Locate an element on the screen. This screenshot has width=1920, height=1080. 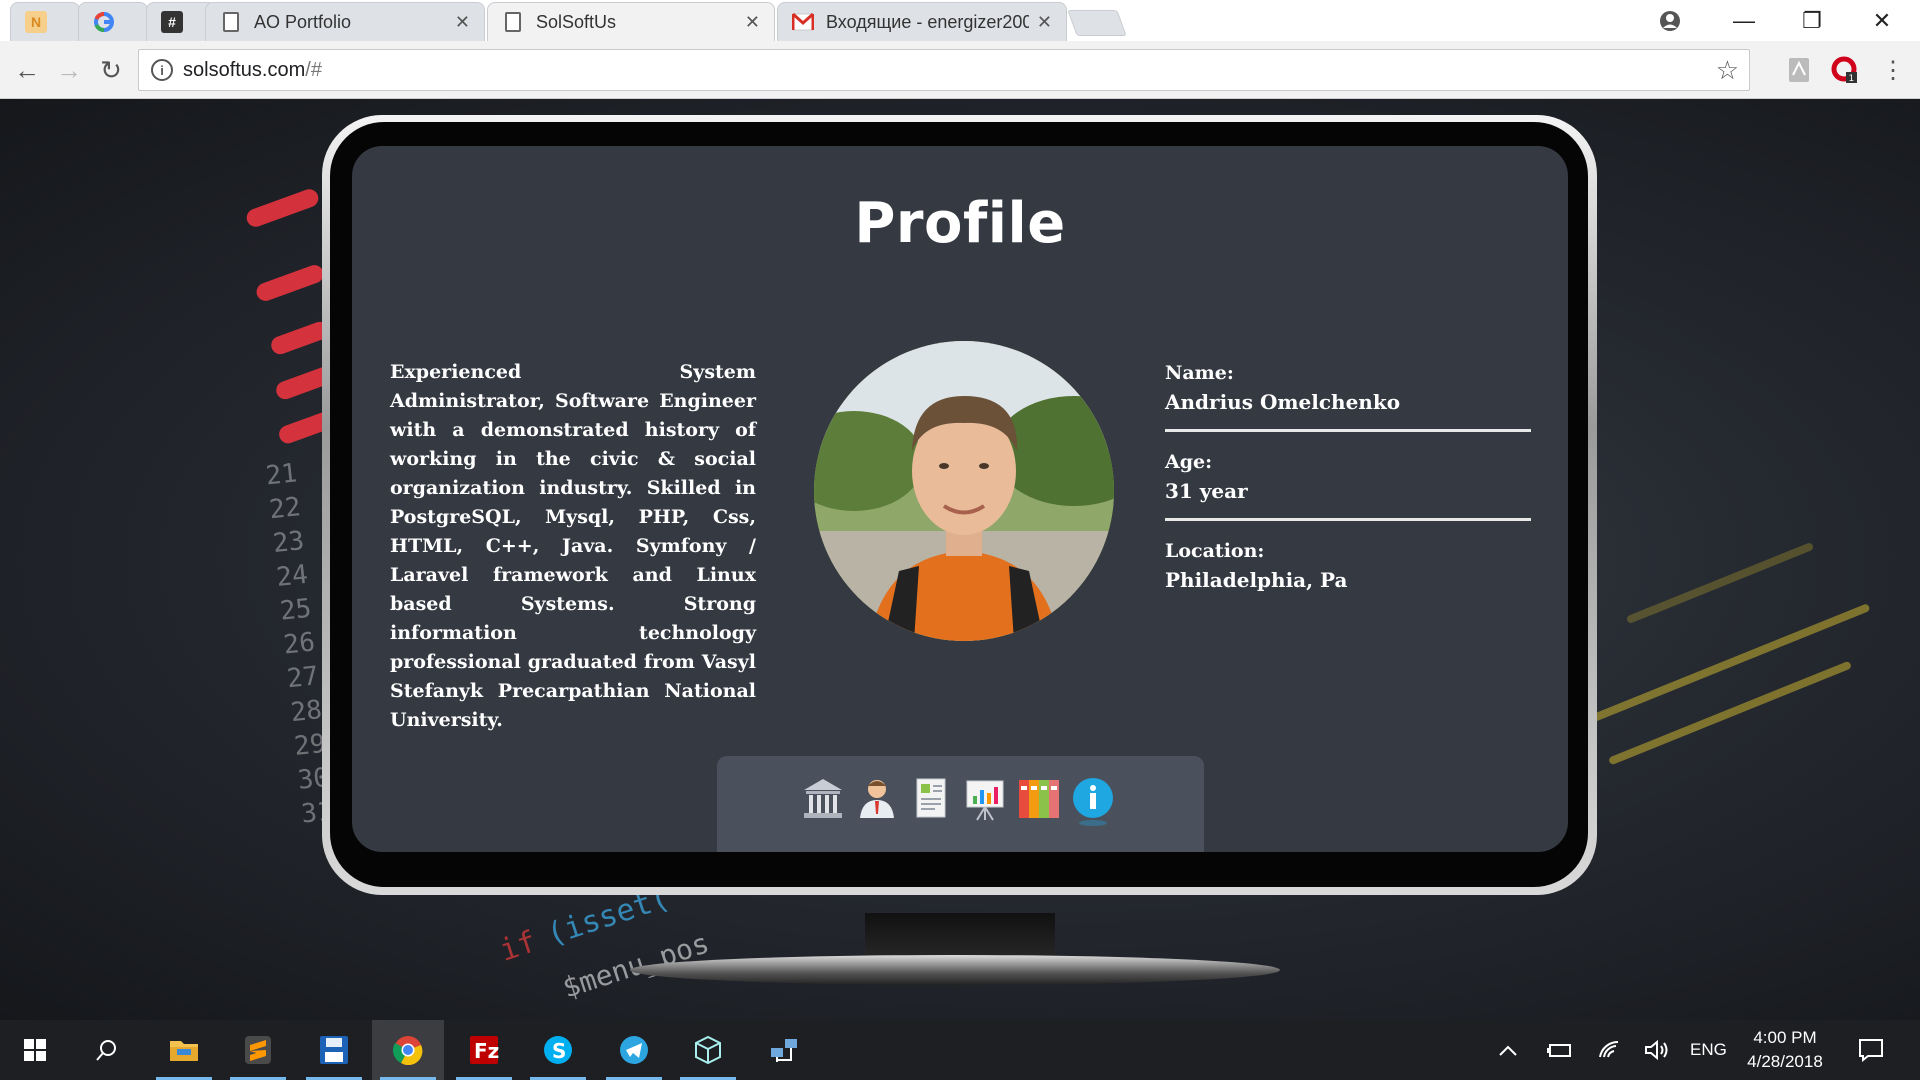
pdf-extension-icon is located at coordinates (1799, 70).